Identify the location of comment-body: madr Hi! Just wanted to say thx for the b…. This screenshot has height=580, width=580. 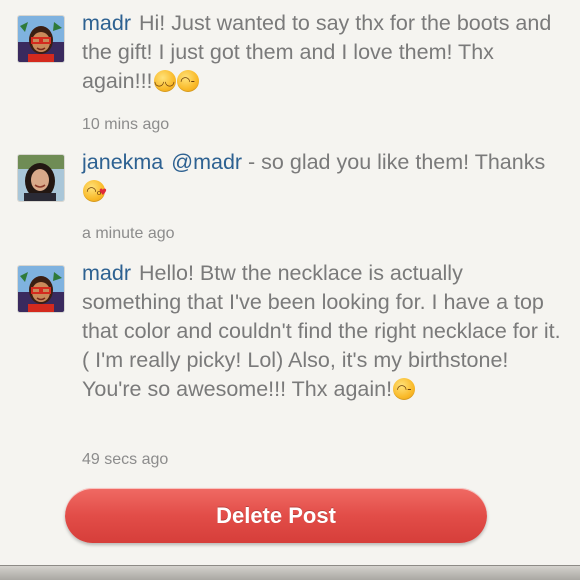
(322, 52).